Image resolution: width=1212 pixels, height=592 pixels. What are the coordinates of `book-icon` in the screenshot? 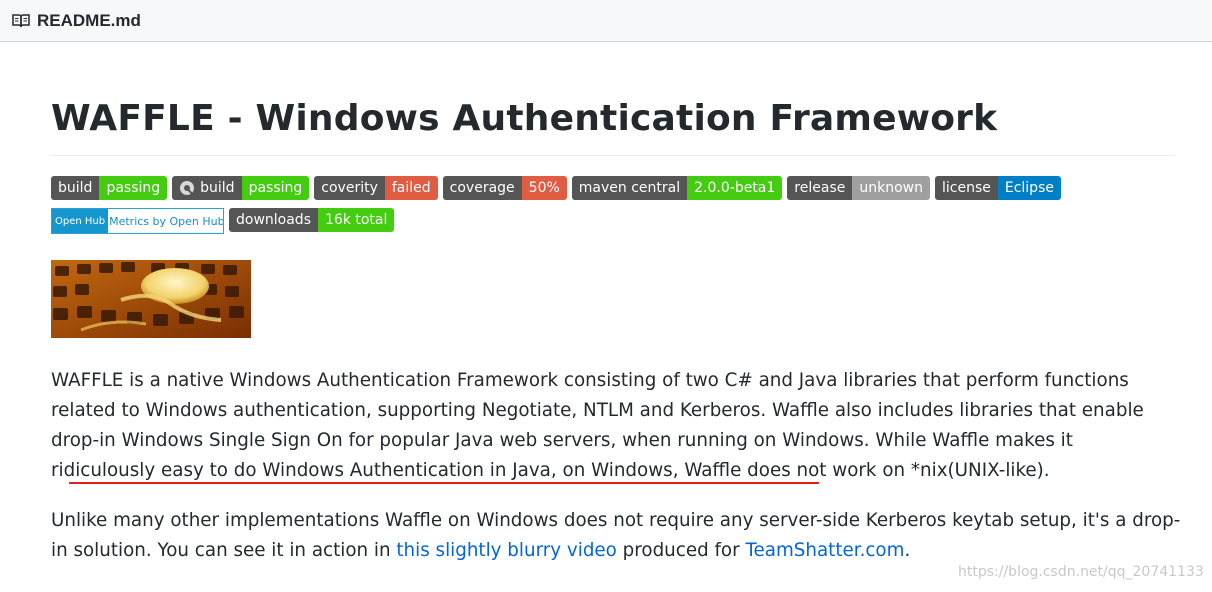 It's located at (22, 21).